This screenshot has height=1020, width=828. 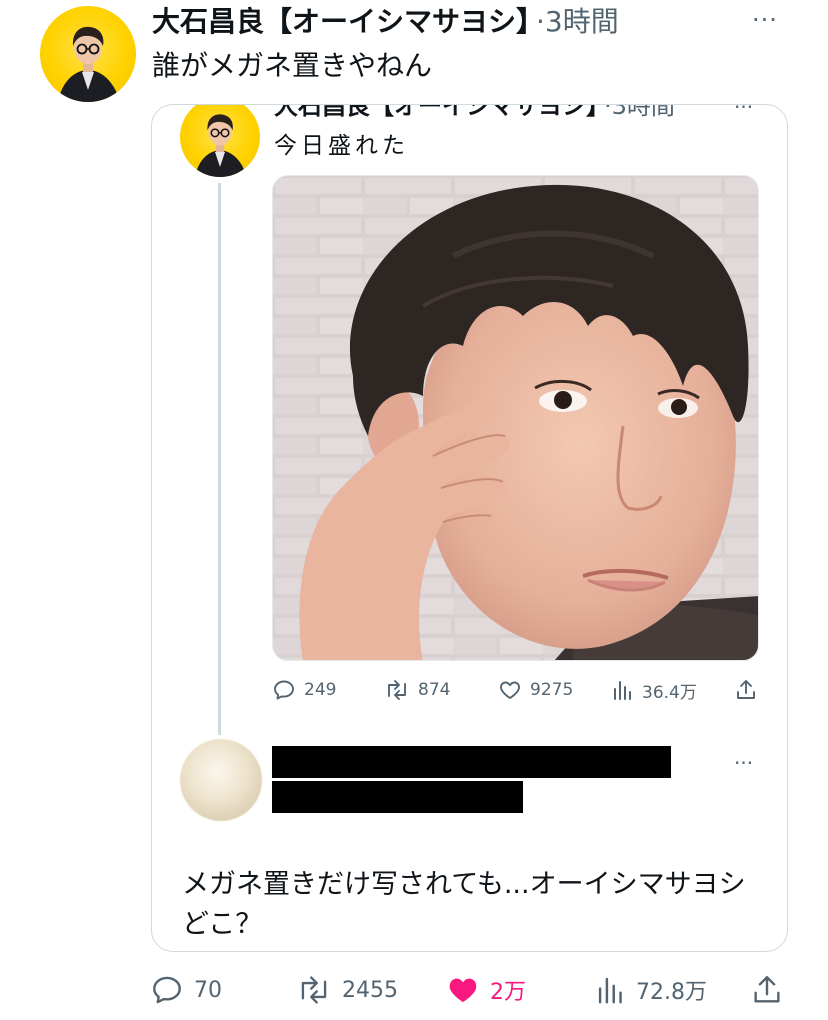 I want to click on views-button: 72.8万, so click(x=651, y=990).